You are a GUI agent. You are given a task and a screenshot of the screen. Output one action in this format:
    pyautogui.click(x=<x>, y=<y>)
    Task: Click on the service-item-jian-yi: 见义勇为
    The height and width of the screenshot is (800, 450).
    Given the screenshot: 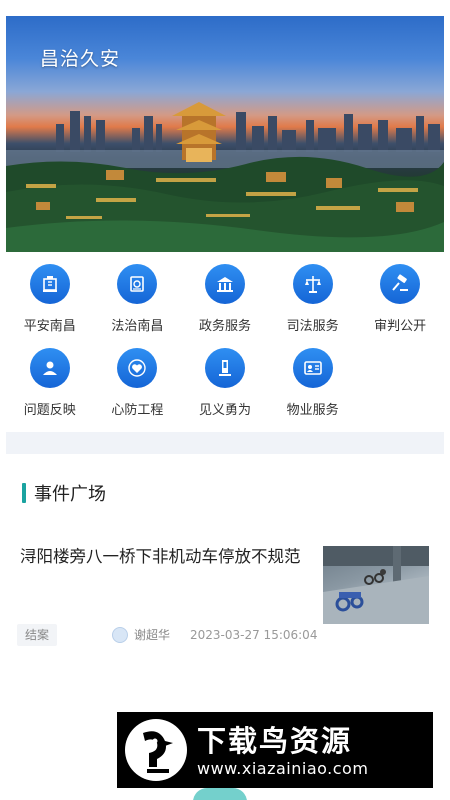 What is the action you would take?
    pyautogui.click(x=225, y=390)
    